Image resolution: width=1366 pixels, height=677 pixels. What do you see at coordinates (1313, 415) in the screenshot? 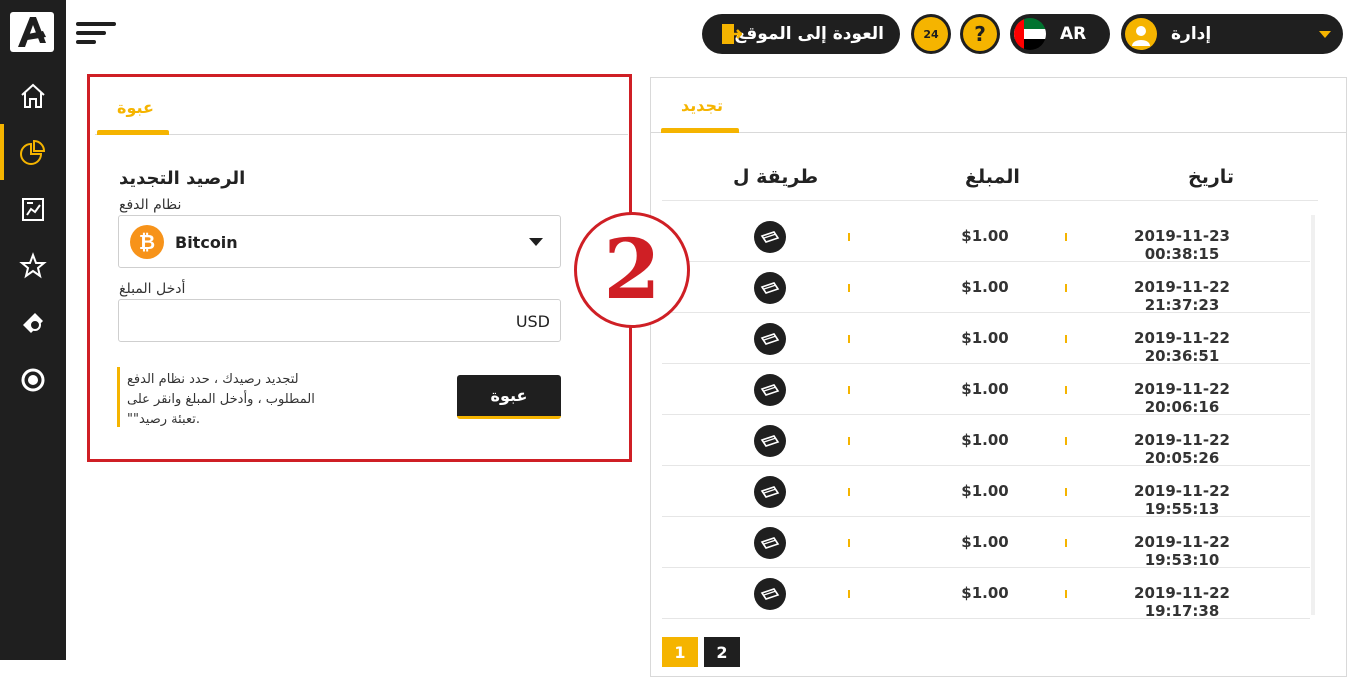
I see `table-scrollbar` at bounding box center [1313, 415].